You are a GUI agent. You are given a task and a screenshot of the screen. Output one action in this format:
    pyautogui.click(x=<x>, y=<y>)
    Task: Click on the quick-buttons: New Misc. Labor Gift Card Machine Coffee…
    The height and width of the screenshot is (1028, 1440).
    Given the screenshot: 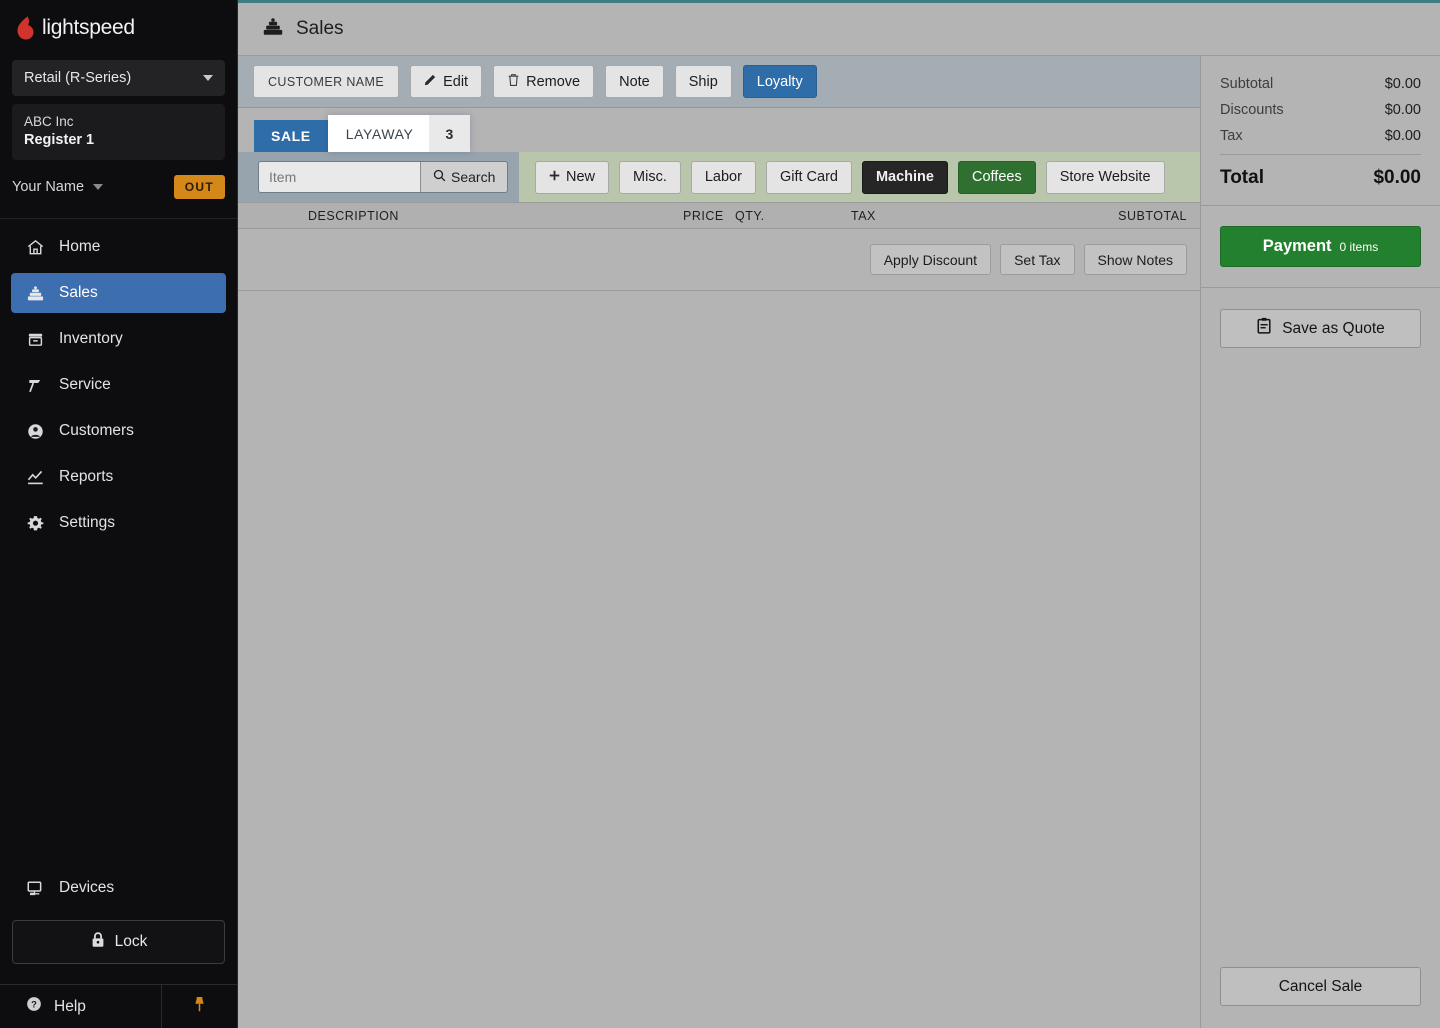 What is the action you would take?
    pyautogui.click(x=859, y=177)
    